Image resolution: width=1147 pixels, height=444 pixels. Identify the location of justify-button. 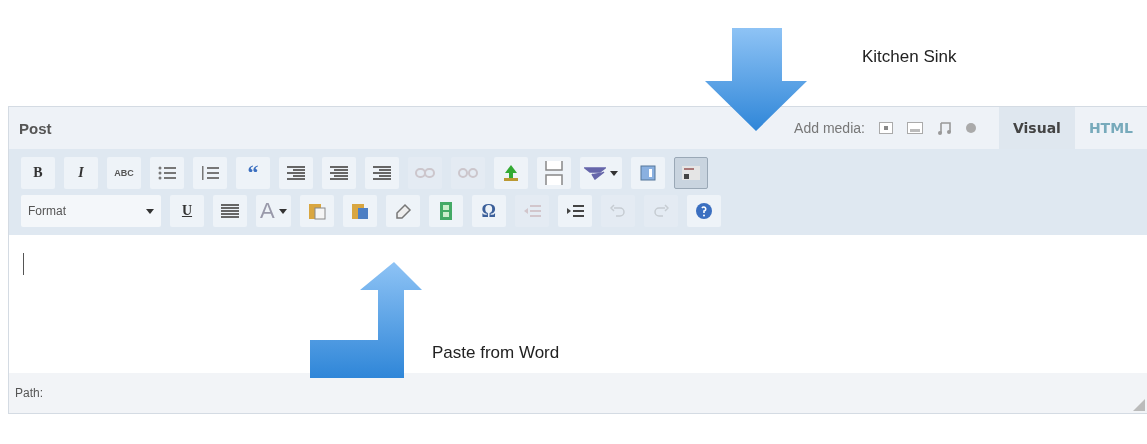
(230, 211).